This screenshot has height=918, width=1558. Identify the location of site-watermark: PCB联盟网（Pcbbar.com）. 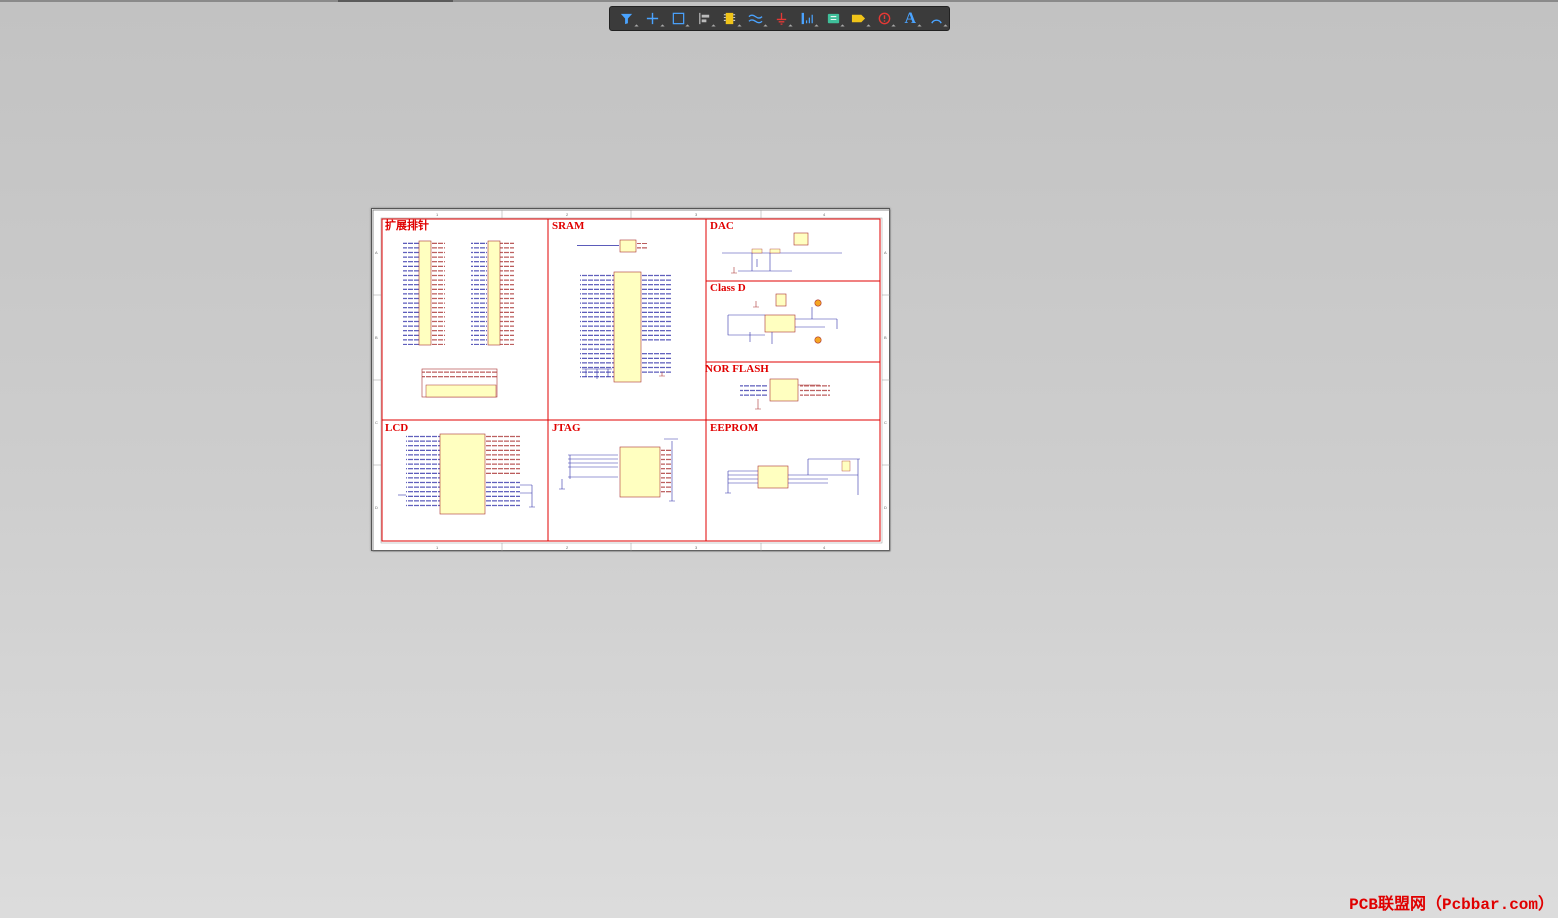
(1451, 905).